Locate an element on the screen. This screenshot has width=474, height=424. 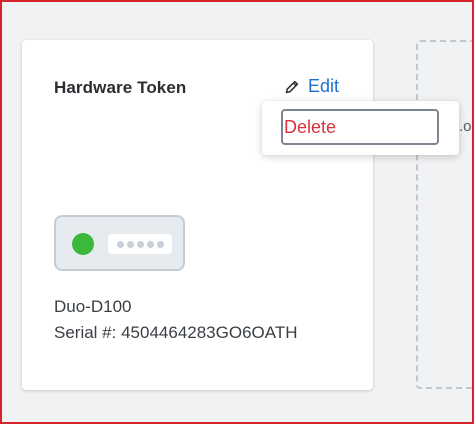
delete-menu-item: Delete is located at coordinates (360, 127).